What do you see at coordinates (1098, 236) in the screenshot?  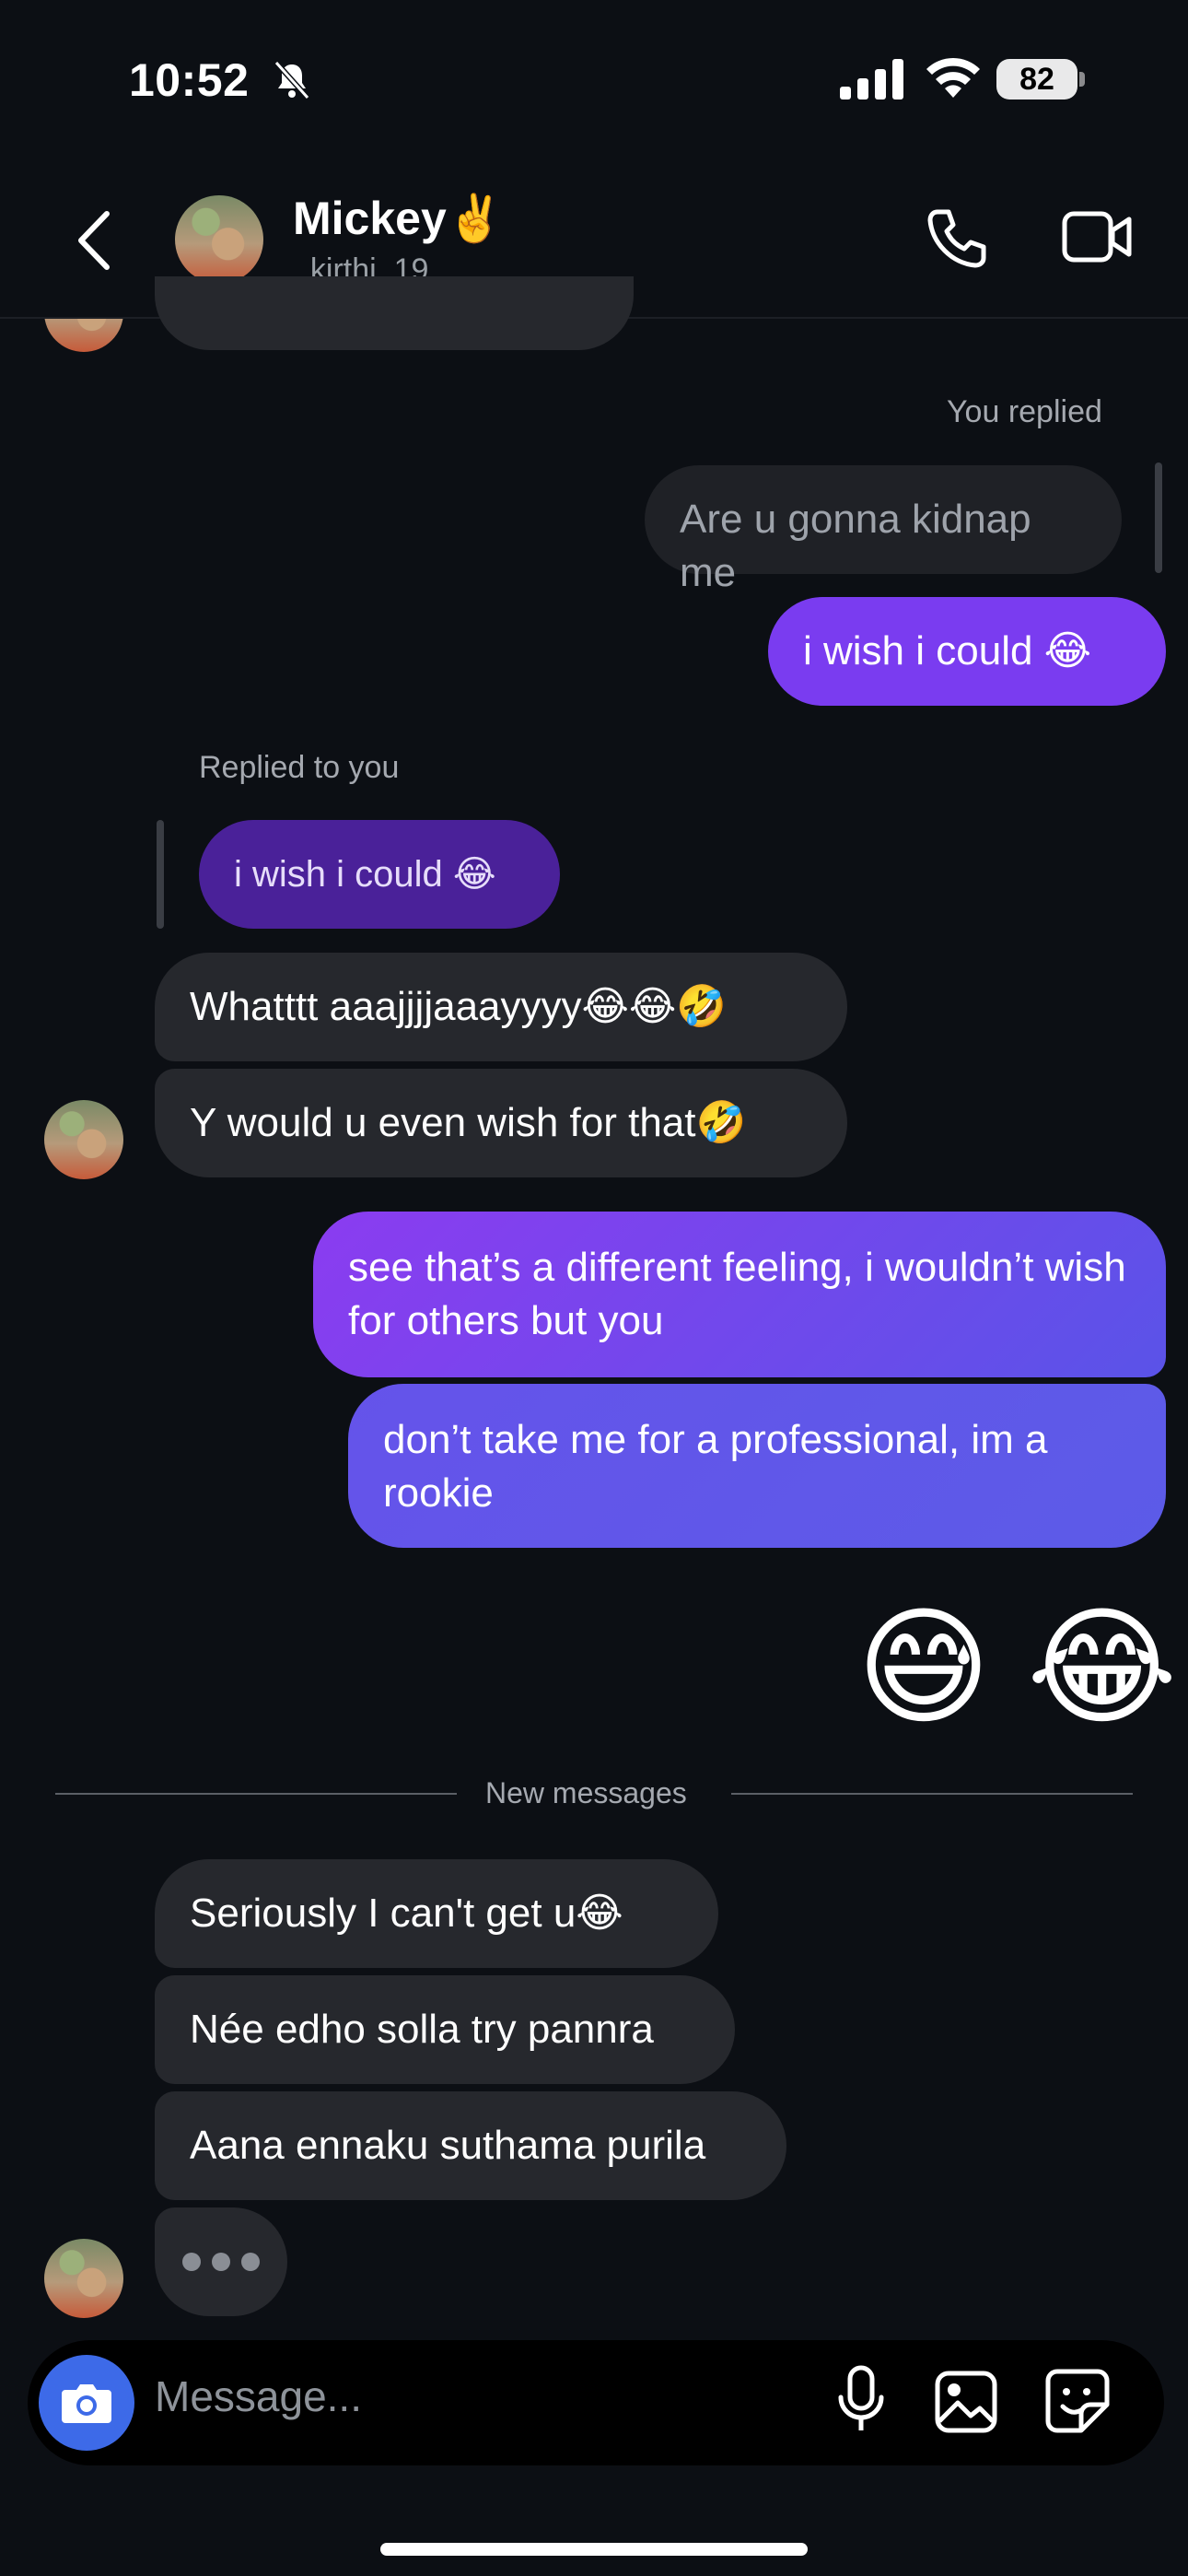 I see `video-icon` at bounding box center [1098, 236].